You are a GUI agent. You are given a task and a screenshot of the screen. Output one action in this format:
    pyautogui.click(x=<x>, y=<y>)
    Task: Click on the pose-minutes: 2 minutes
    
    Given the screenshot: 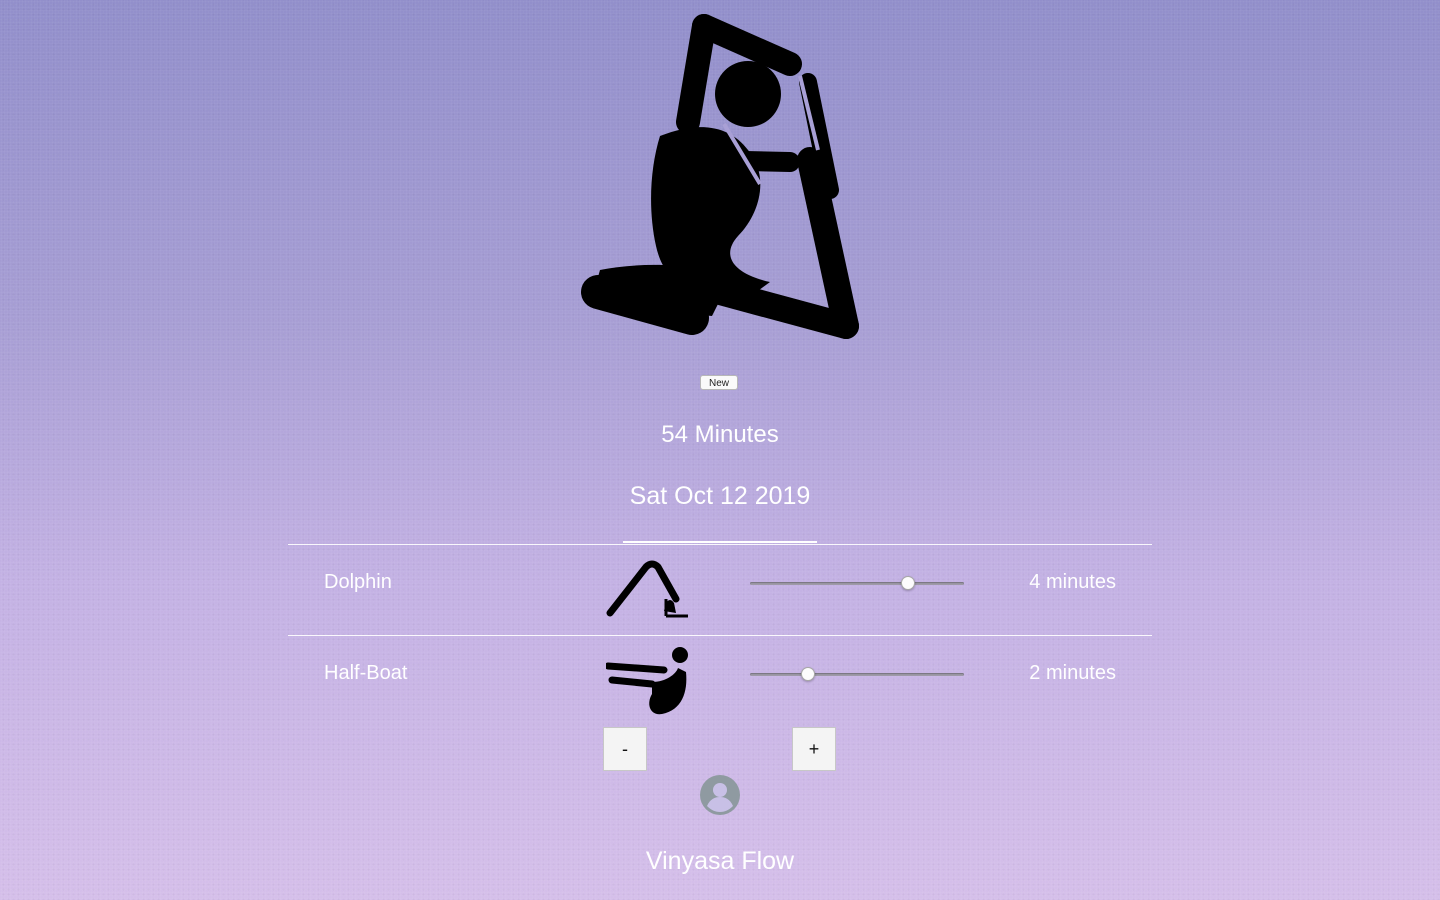 What is the action you would take?
    pyautogui.click(x=1072, y=673)
    